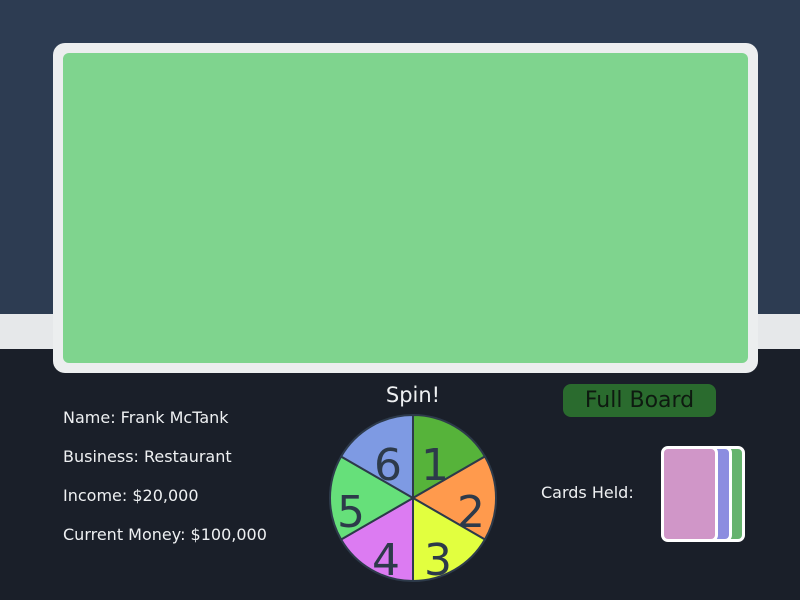 This screenshot has height=600, width=800. I want to click on held-card, so click(689, 494).